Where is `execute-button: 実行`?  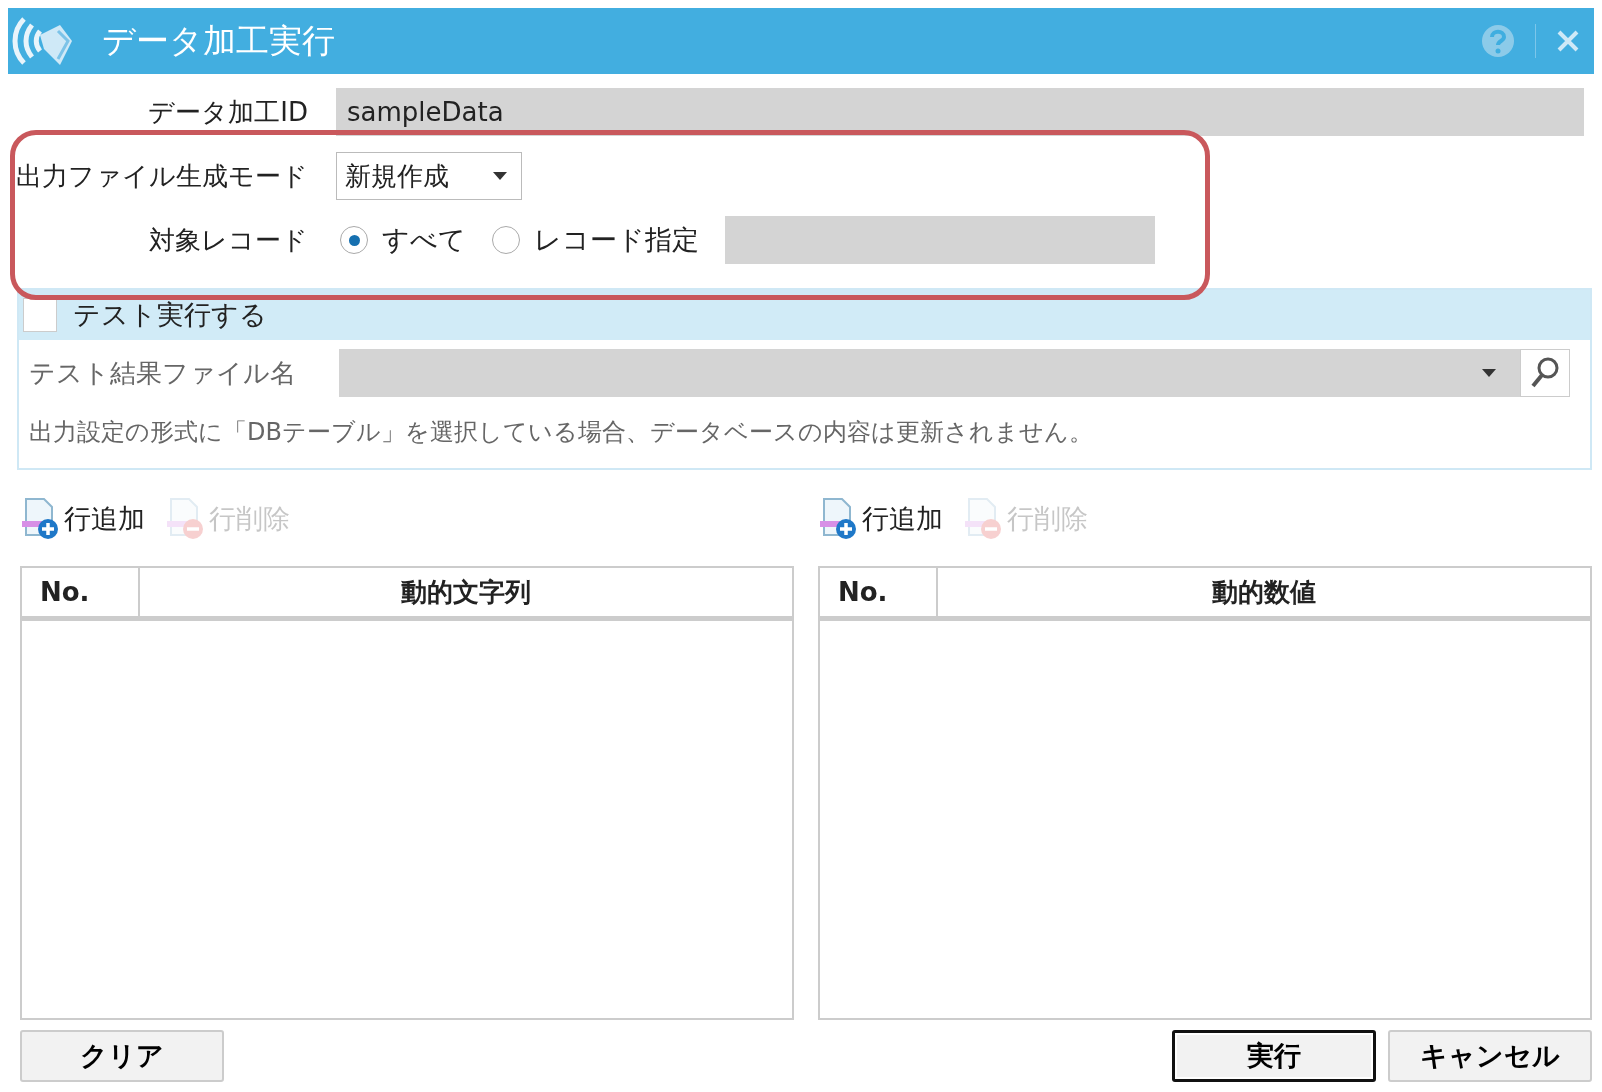 execute-button: 実行 is located at coordinates (1274, 1056).